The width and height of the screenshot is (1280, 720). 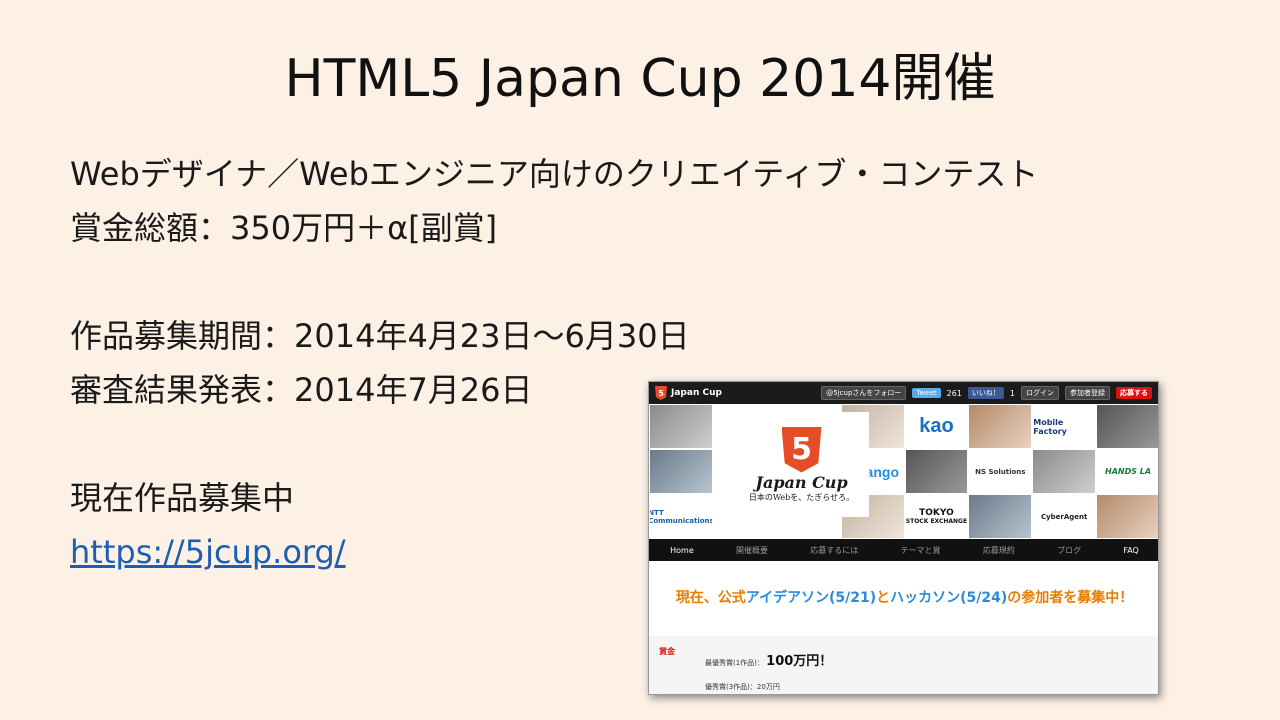 What do you see at coordinates (1064, 426) in the screenshot?
I see `mobile-factory-logo: Mobile Factory` at bounding box center [1064, 426].